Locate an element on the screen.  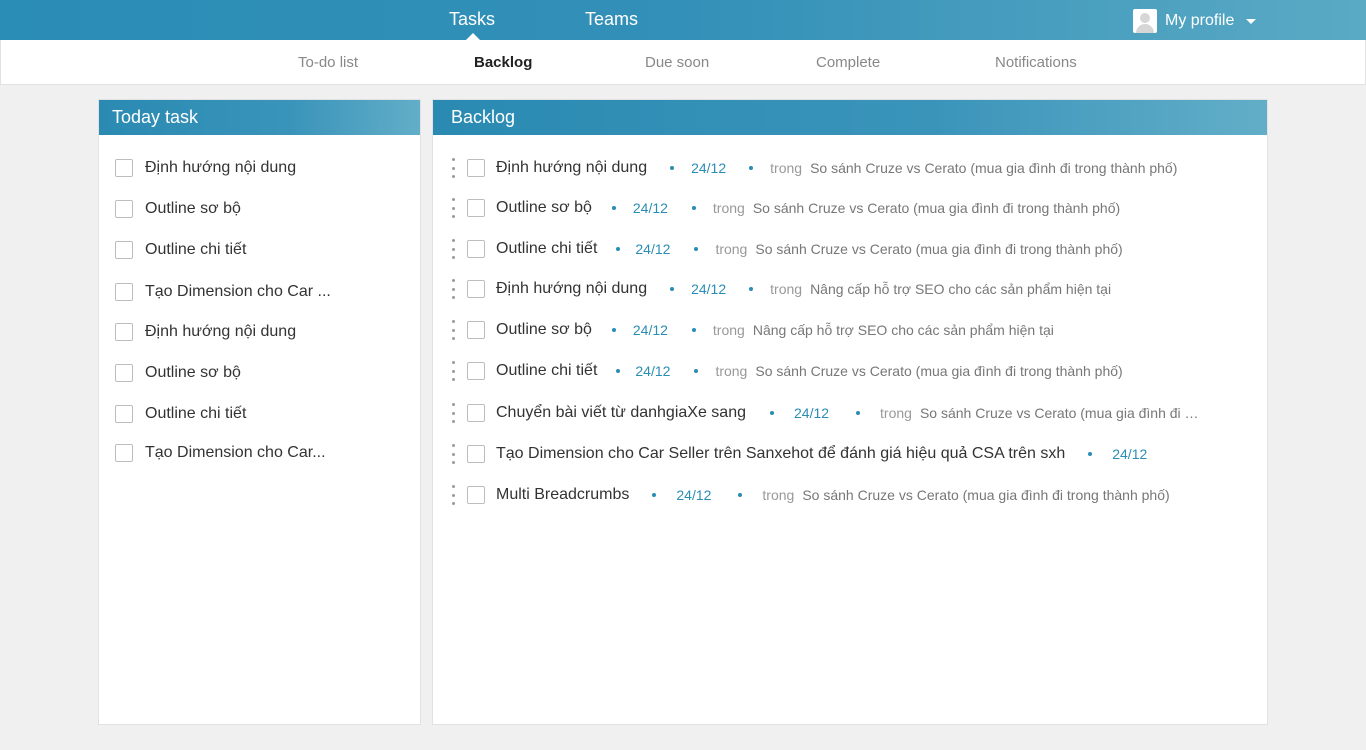
list-item: Outline sơ bộ is located at coordinates (178, 209).